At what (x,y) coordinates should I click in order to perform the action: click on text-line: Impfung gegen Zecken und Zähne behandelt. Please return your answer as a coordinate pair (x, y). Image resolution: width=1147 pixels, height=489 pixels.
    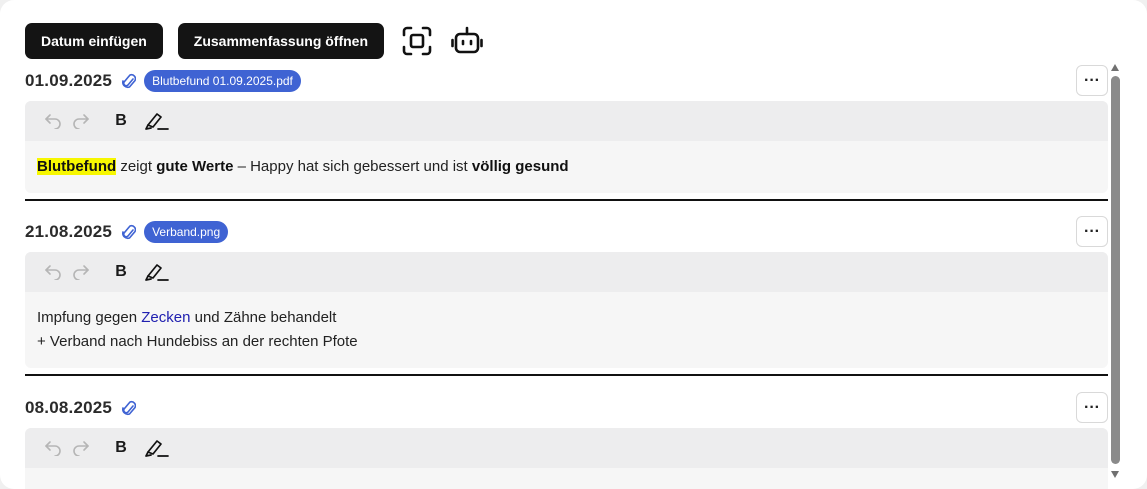
    Looking at the image, I should click on (566, 318).